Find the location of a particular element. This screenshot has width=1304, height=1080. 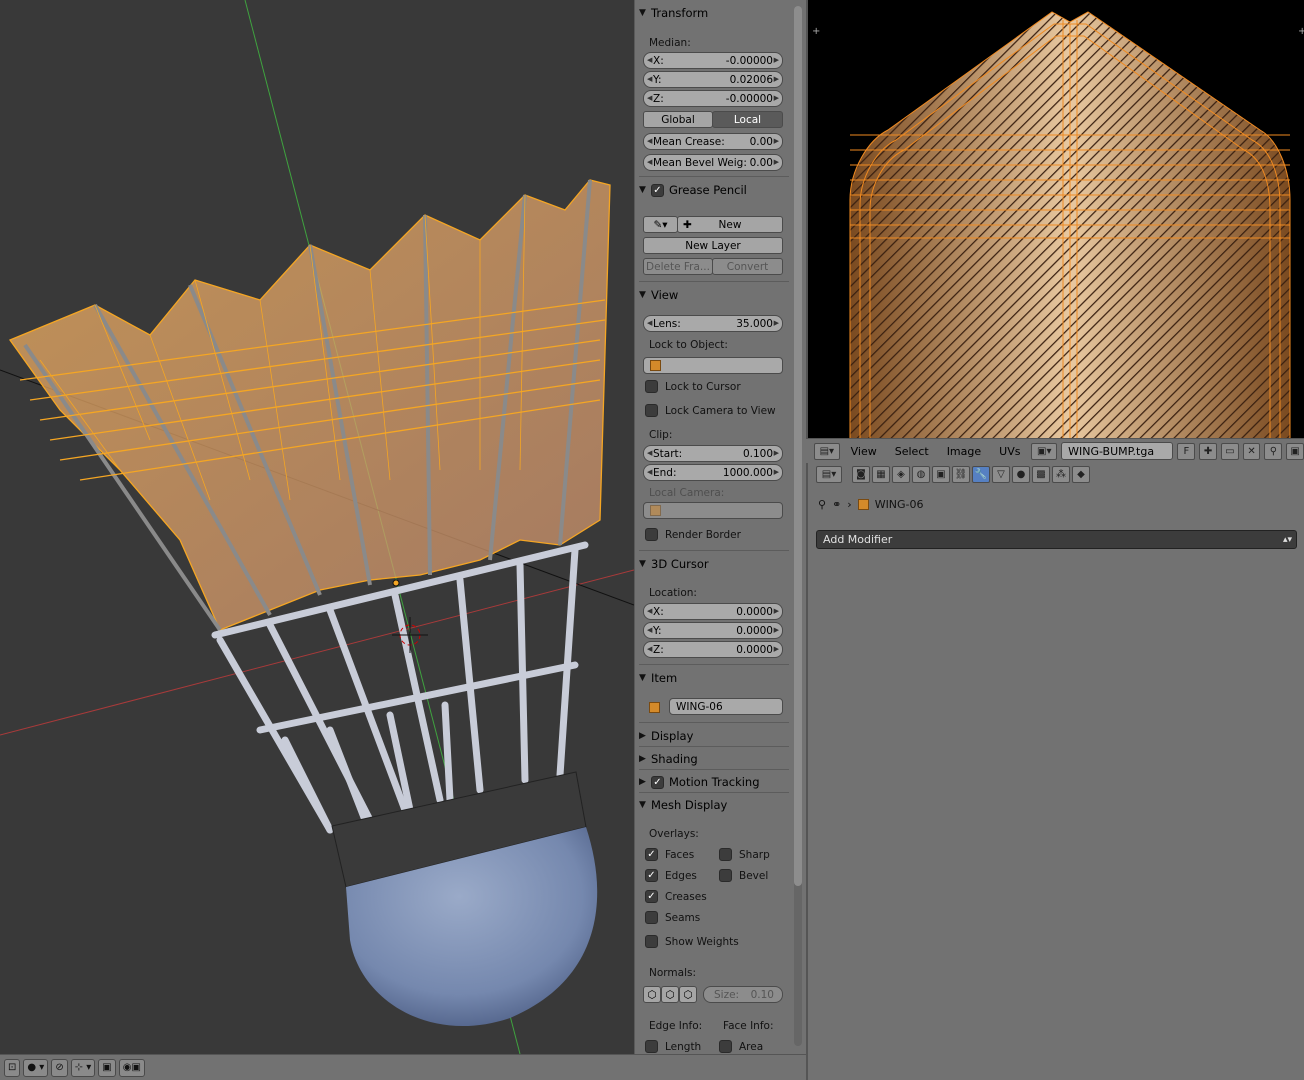

clip-end-field: ◀ End: 1000.000 ▶ is located at coordinates (713, 472).